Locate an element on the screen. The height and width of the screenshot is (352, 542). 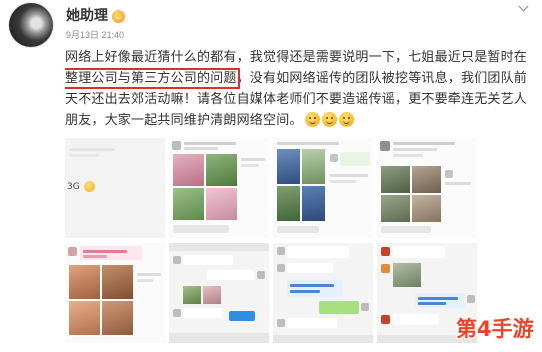
post-text-line: 天不还出去郊活动嘛！请各位自媒体老师们不要造谣传谣，更不要牵连无关艺人 is located at coordinates (296, 99).